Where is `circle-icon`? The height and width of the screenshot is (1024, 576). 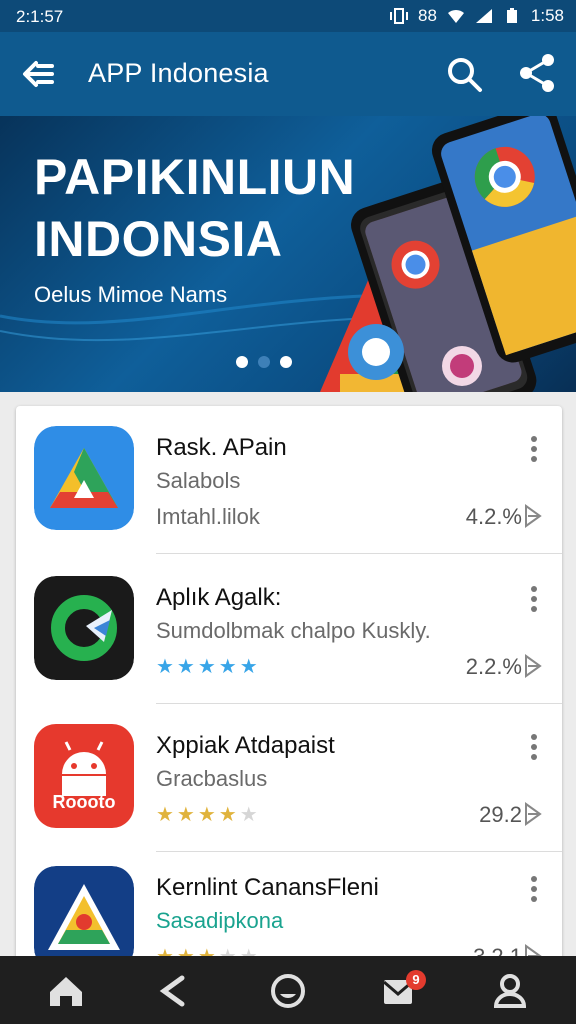 circle-icon is located at coordinates (288, 991).